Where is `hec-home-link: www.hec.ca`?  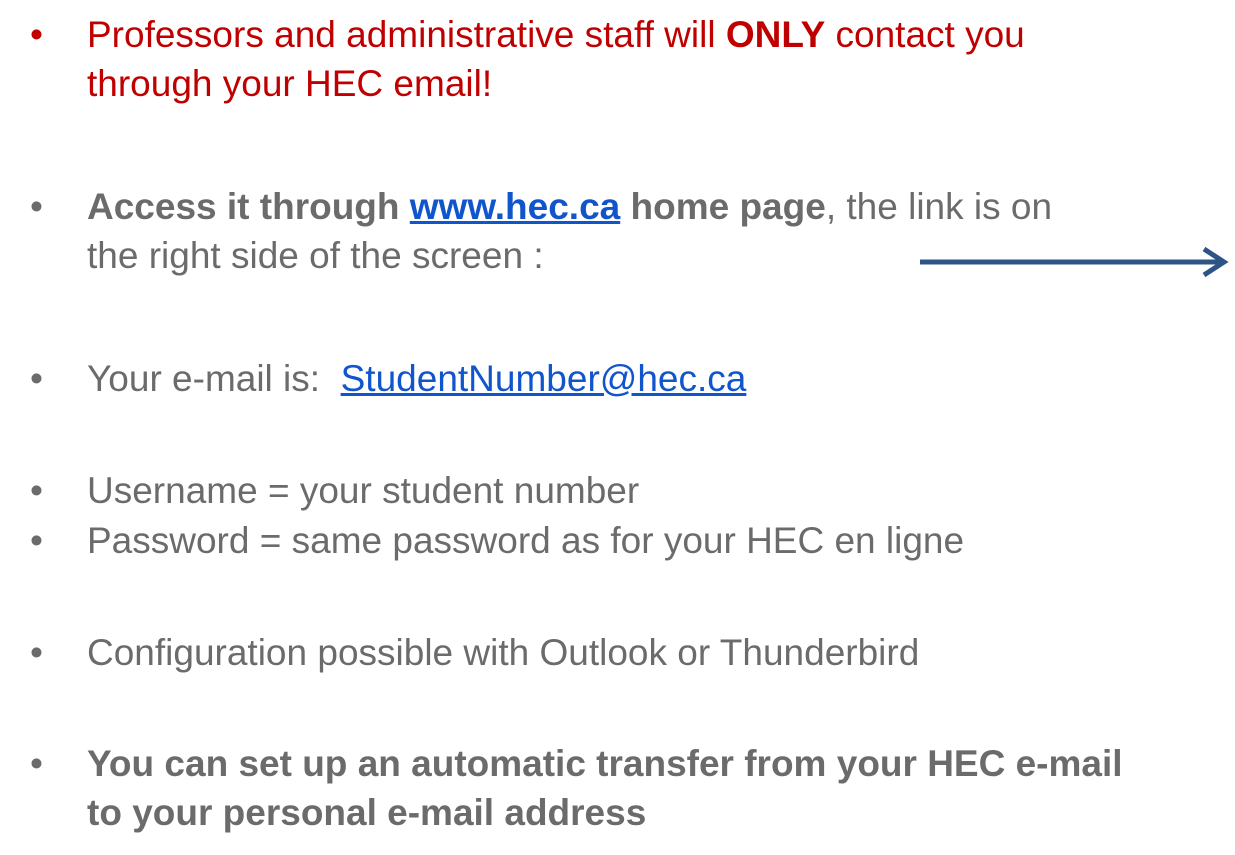
hec-home-link: www.hec.ca is located at coordinates (515, 206).